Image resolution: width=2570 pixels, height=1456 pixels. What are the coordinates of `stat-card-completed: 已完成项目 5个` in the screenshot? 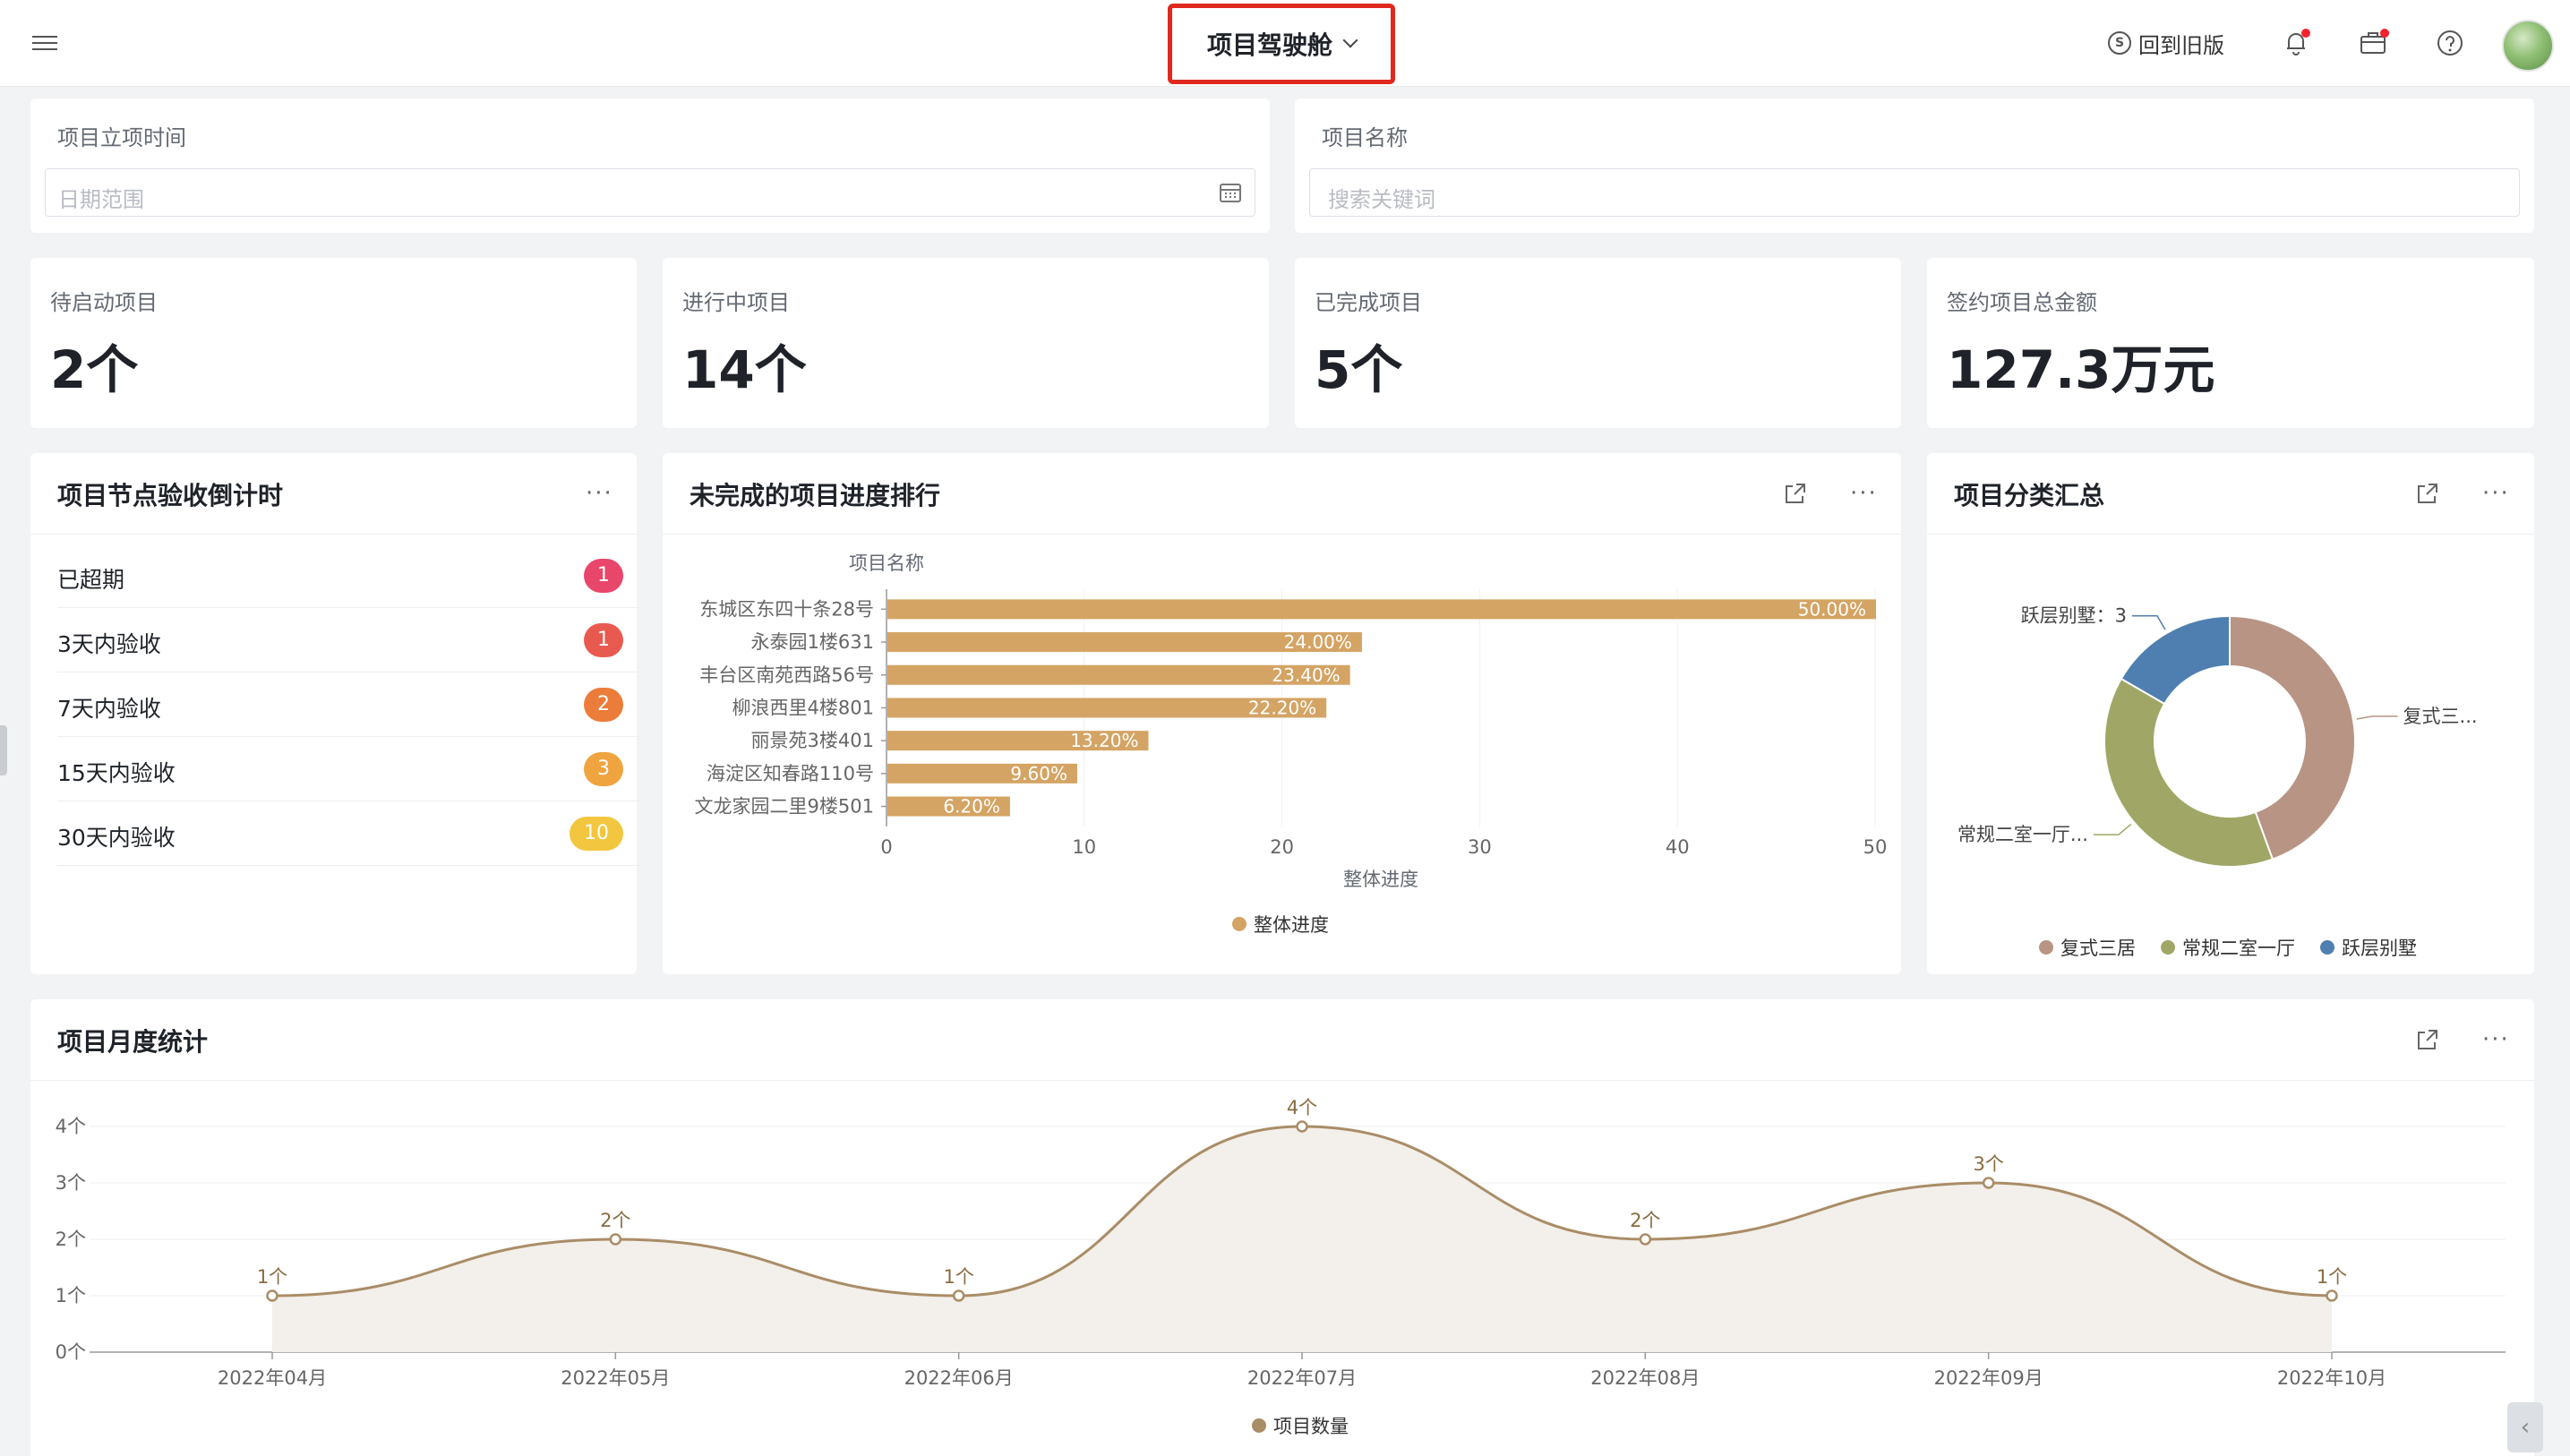 It's located at (1598, 343).